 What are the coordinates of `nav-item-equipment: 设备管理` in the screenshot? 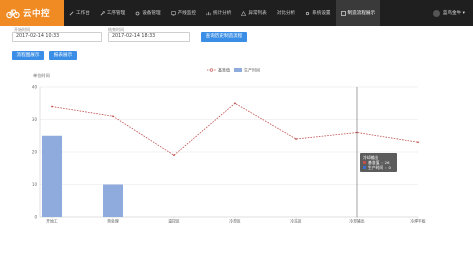 It's located at (147, 13).